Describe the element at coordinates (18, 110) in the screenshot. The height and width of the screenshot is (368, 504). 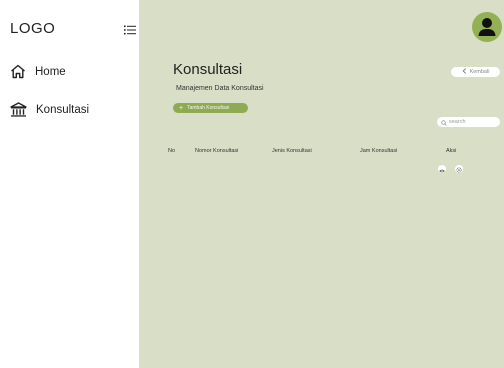
I see `bank-icon` at that location.